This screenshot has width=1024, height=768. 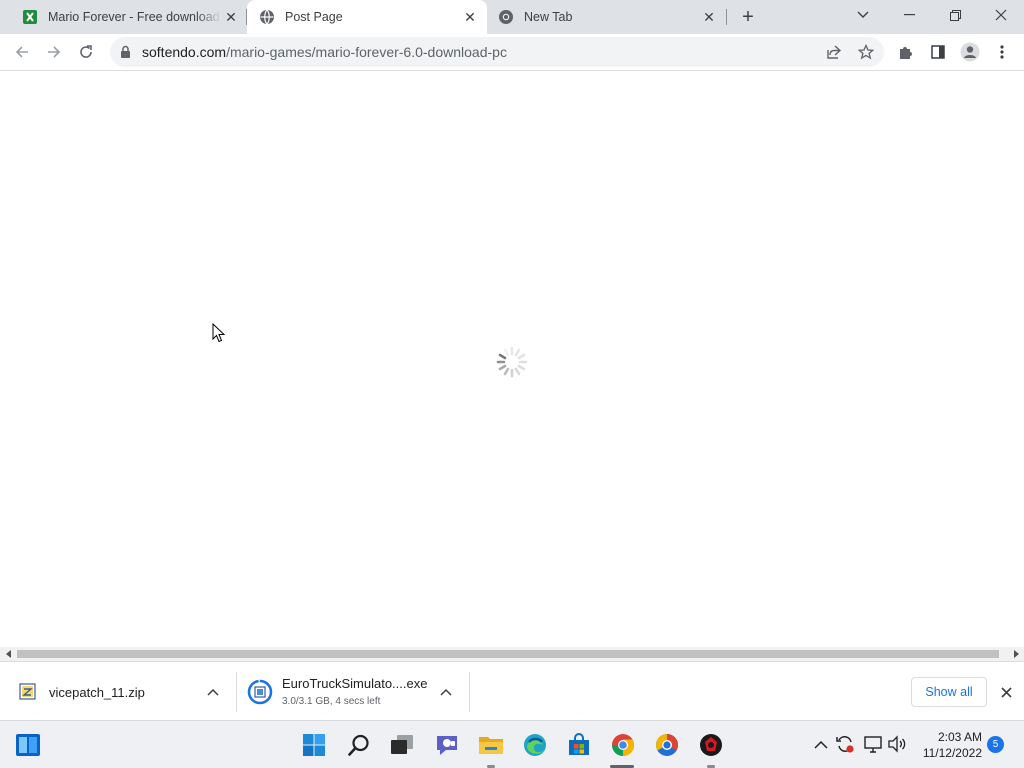 I want to click on side-panel-icon, so click(x=938, y=52).